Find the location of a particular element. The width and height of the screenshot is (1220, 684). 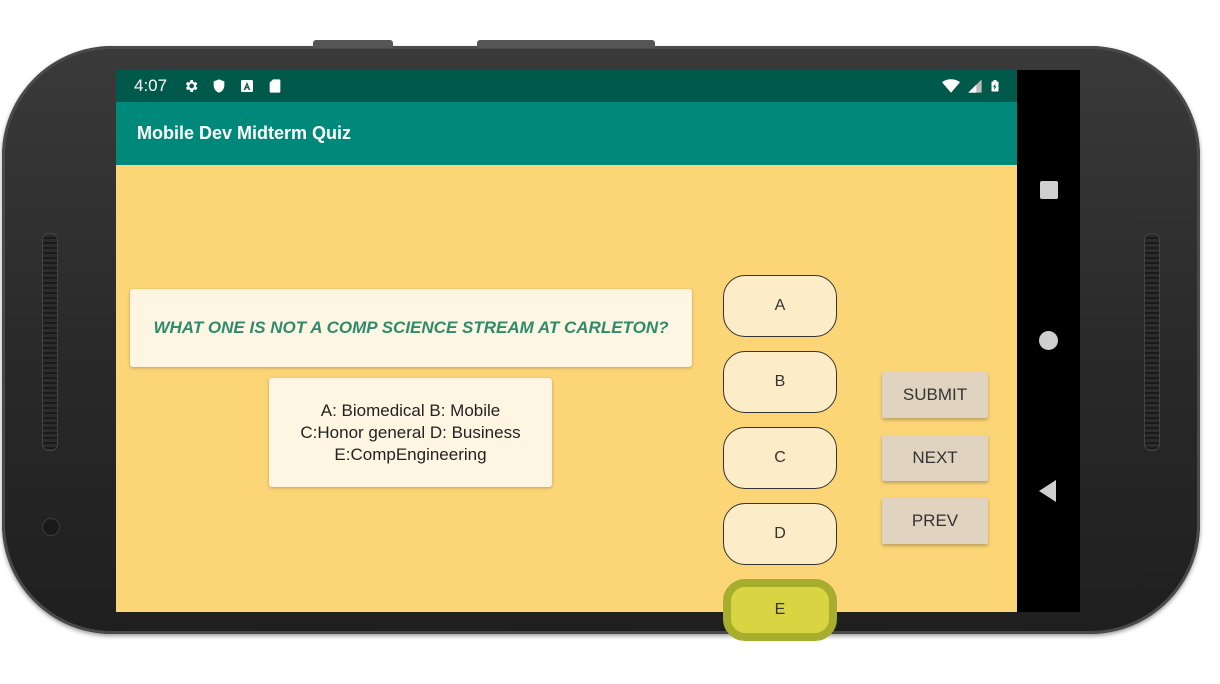

status-bar: 4:07 is located at coordinates (566, 86).